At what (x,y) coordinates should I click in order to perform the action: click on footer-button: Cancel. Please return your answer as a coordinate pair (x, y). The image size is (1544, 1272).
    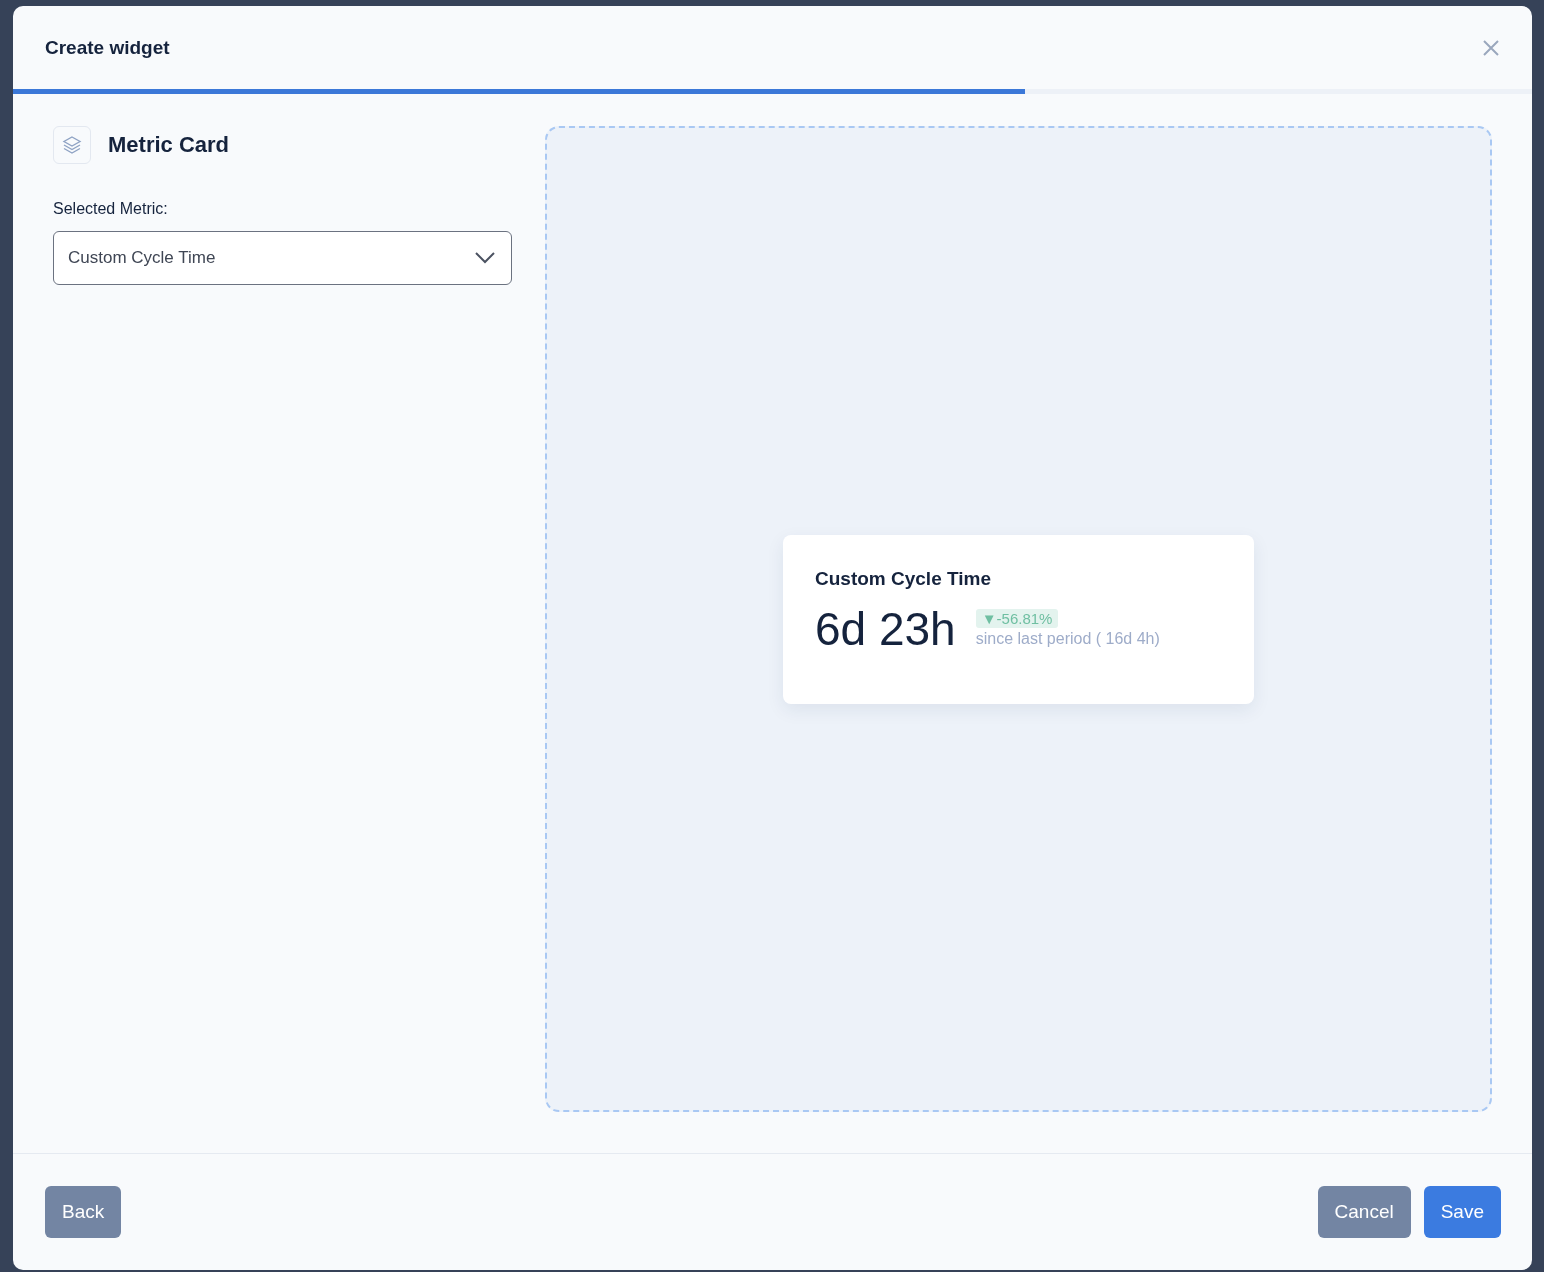
    Looking at the image, I should click on (1364, 1212).